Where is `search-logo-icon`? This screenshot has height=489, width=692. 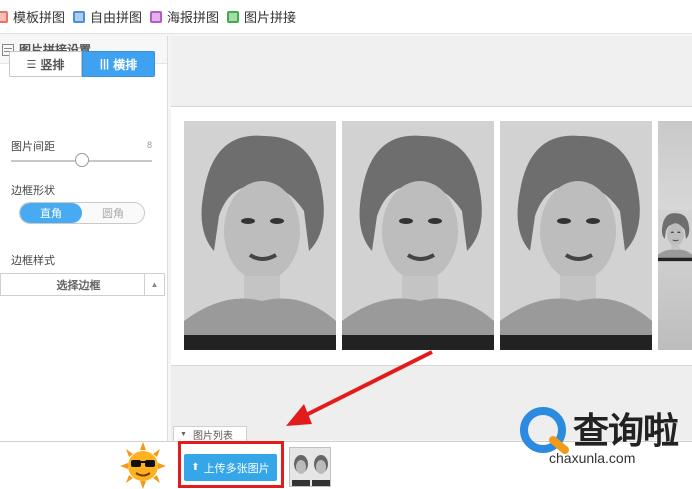
search-logo-icon is located at coordinates (544, 430).